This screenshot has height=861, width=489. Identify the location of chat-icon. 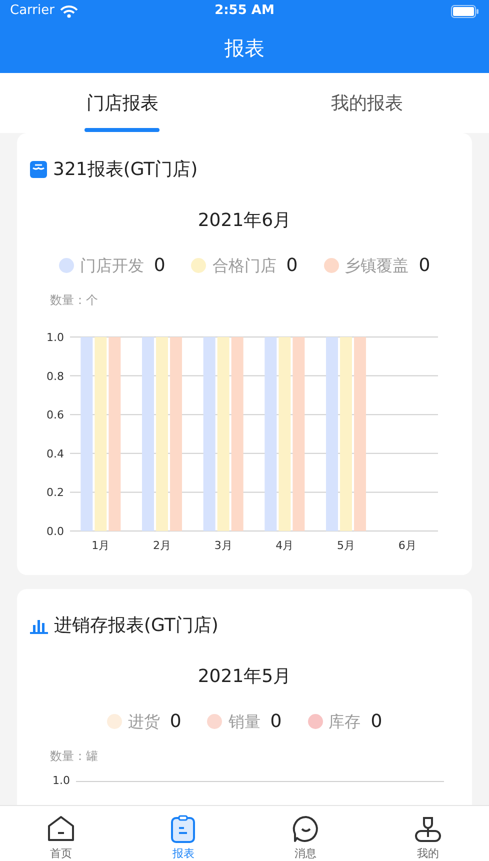
(305, 829).